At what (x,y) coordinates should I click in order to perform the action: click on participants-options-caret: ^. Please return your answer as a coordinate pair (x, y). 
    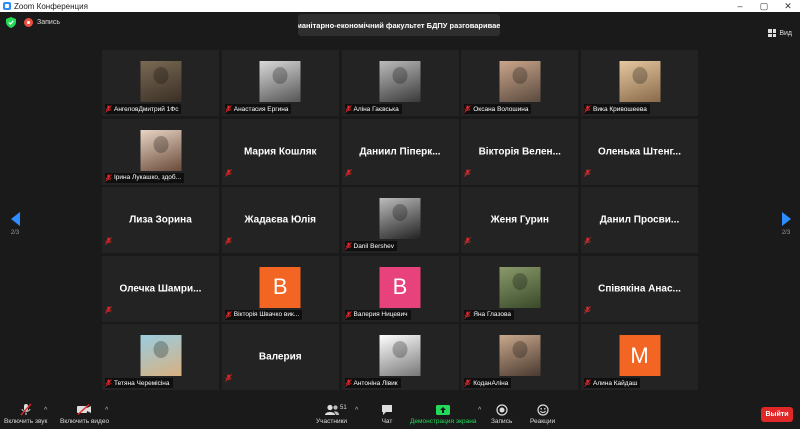
    Looking at the image, I should click on (356, 410).